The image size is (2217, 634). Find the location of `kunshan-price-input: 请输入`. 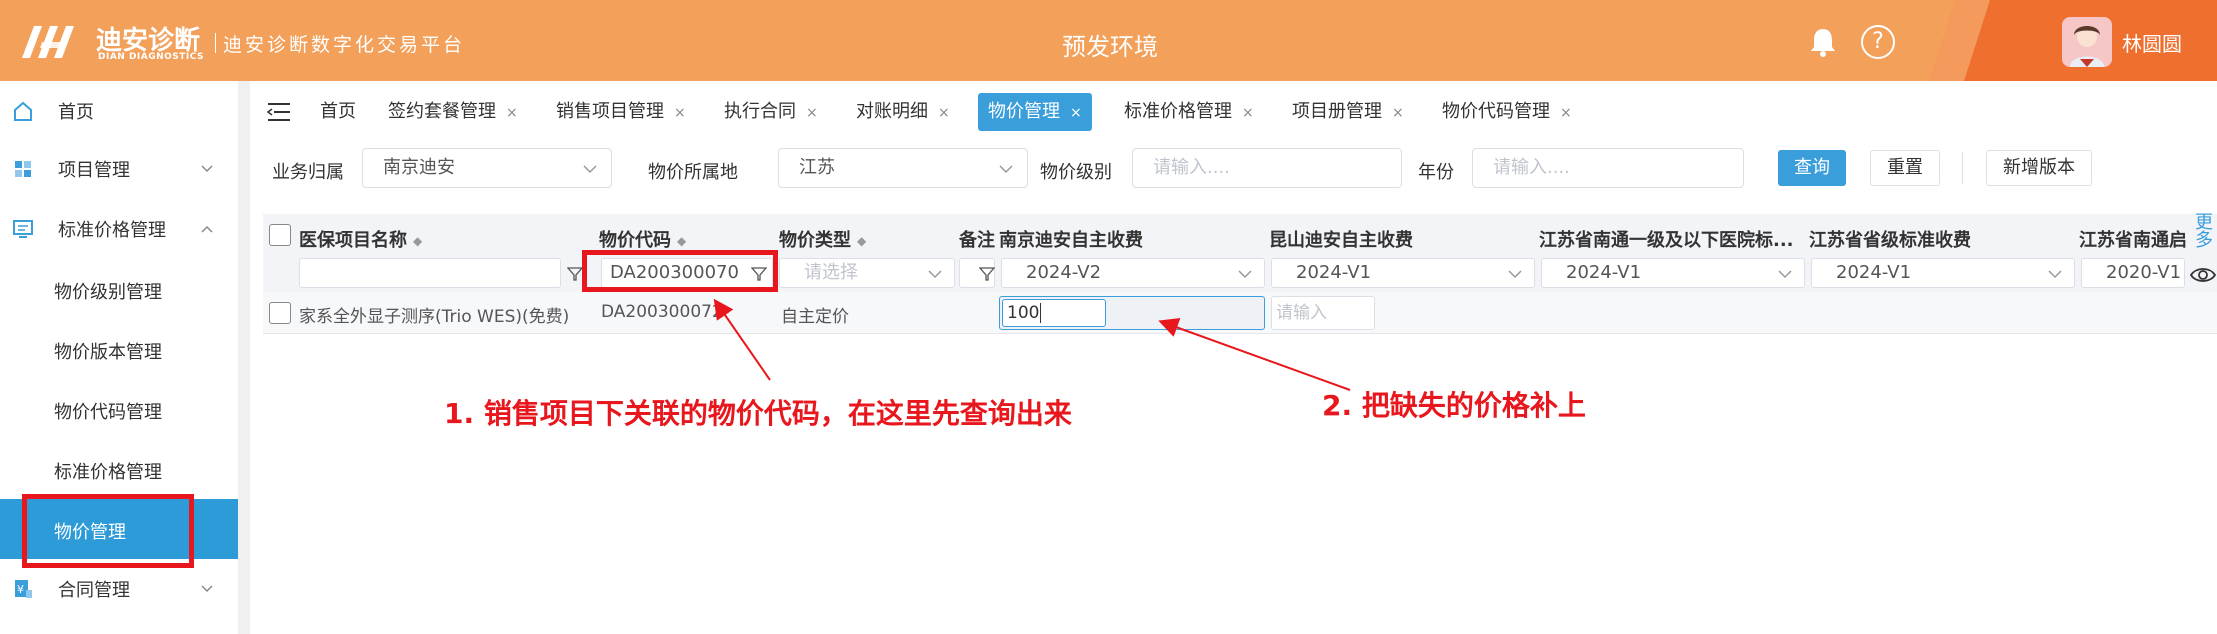

kunshan-price-input: 请输入 is located at coordinates (1323, 313).